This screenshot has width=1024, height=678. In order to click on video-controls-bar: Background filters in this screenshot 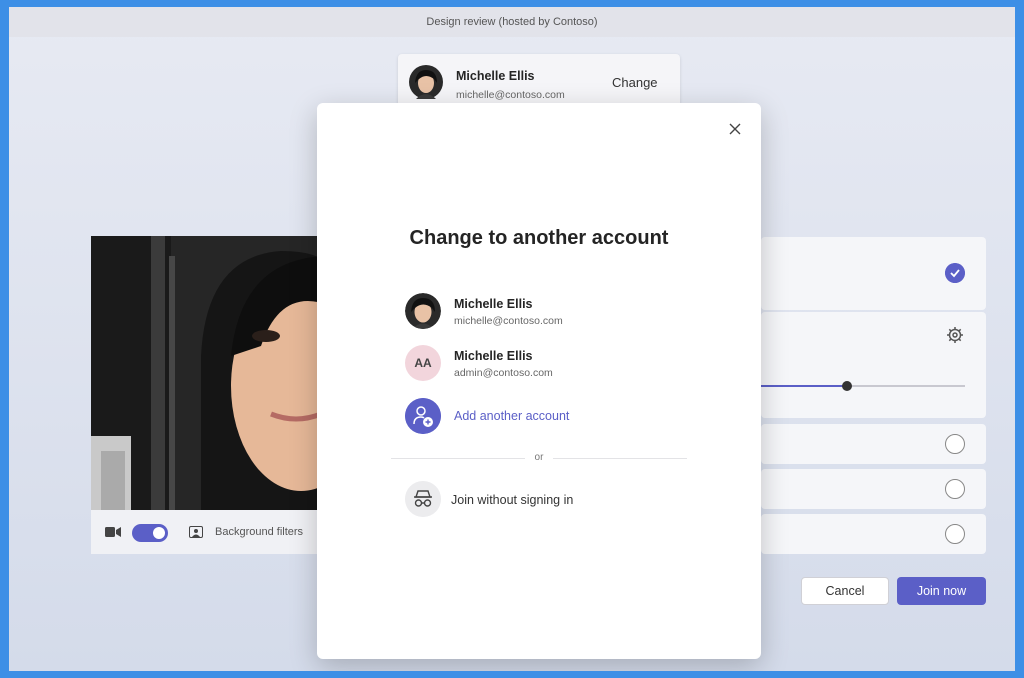, I will do `click(211, 532)`.